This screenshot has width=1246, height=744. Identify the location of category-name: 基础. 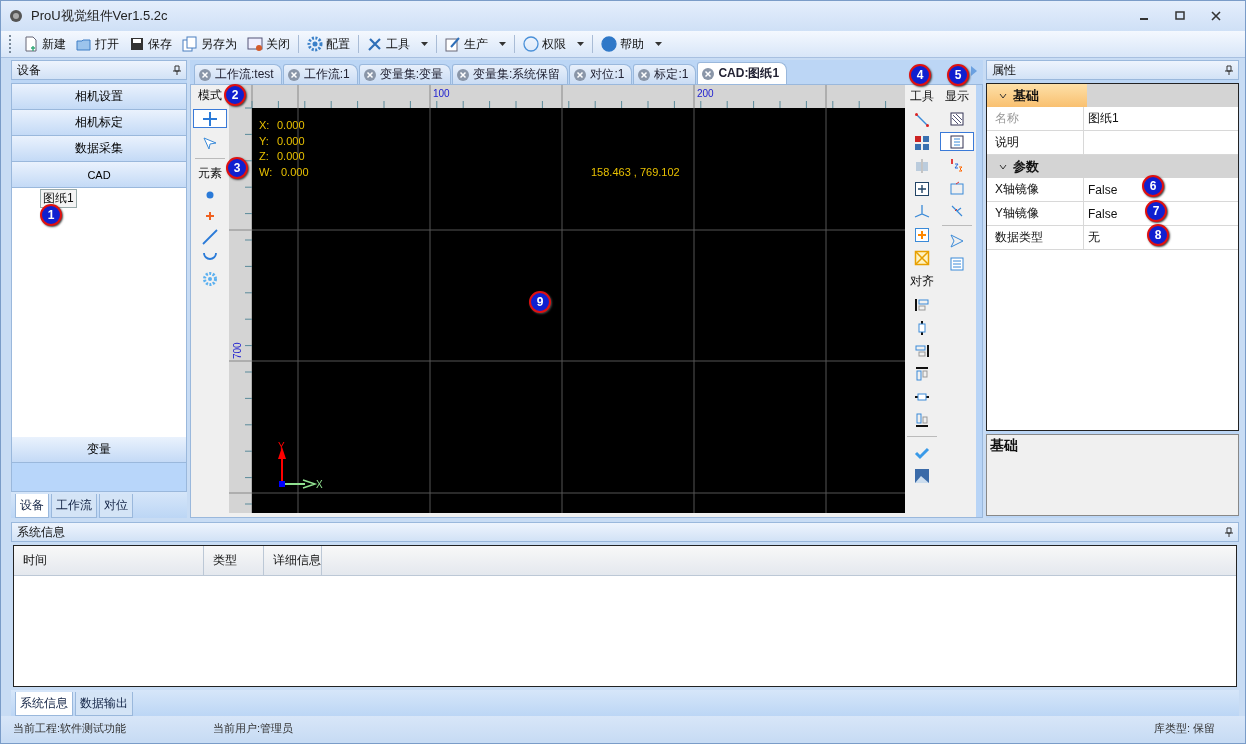
(1037, 95).